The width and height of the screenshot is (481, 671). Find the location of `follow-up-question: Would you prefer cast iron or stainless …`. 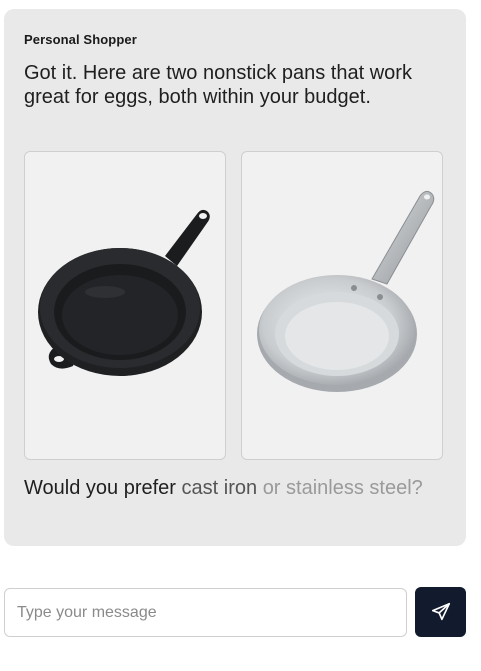

follow-up-question: Would you prefer cast iron or stainless … is located at coordinates (234, 488).